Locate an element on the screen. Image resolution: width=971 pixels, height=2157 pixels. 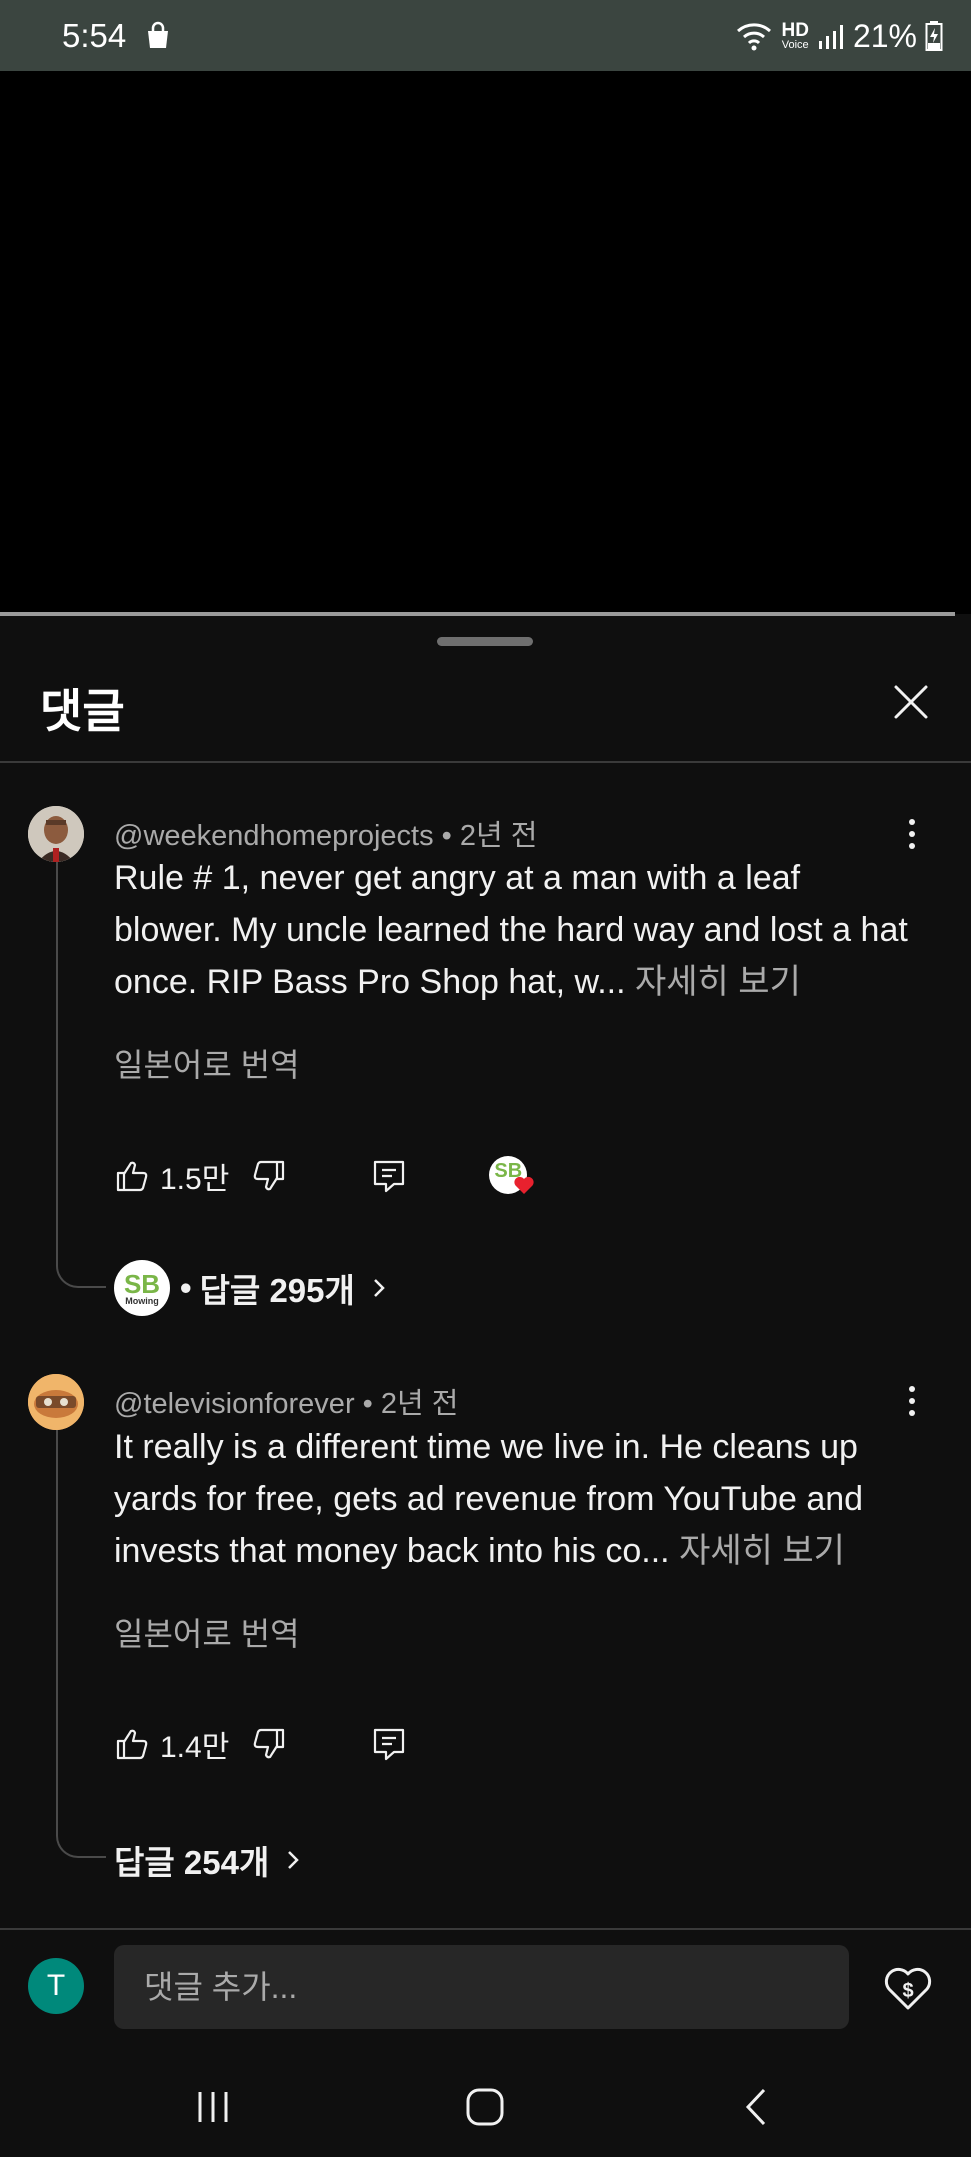
creator-heart-badge: SB is located at coordinates (512, 1176).